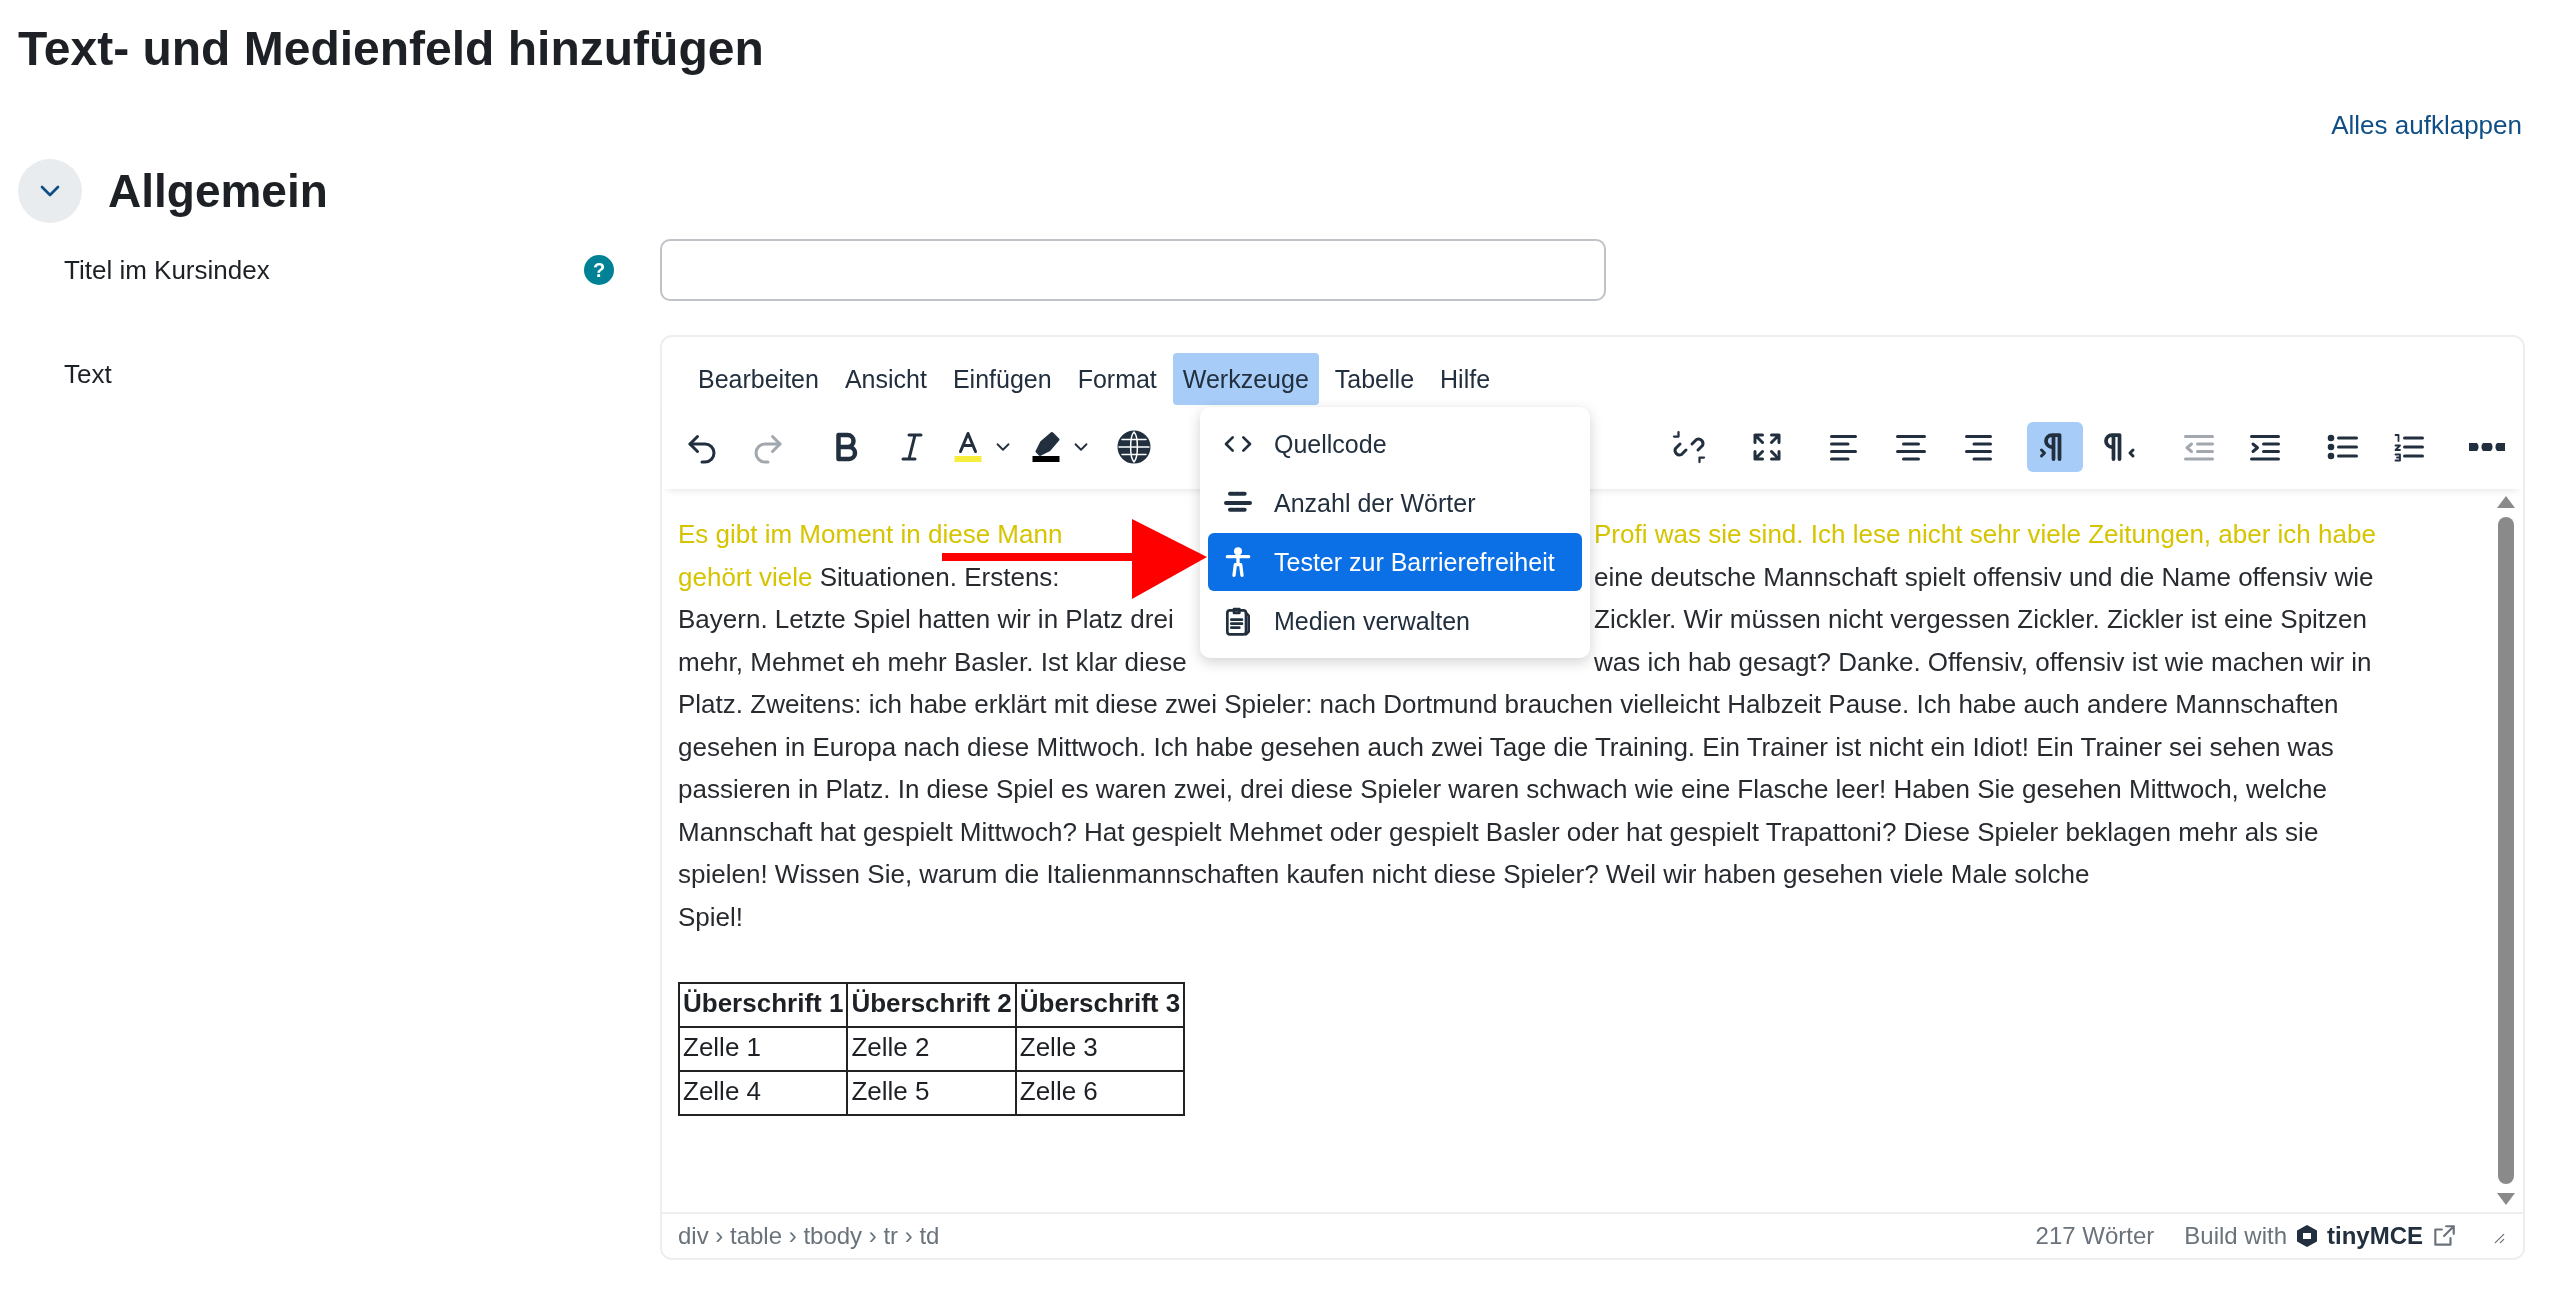 This screenshot has width=2560, height=1311. Describe the element at coordinates (939, 576) in the screenshot. I see `paragraph-text: Situationen. Erstens:` at that location.